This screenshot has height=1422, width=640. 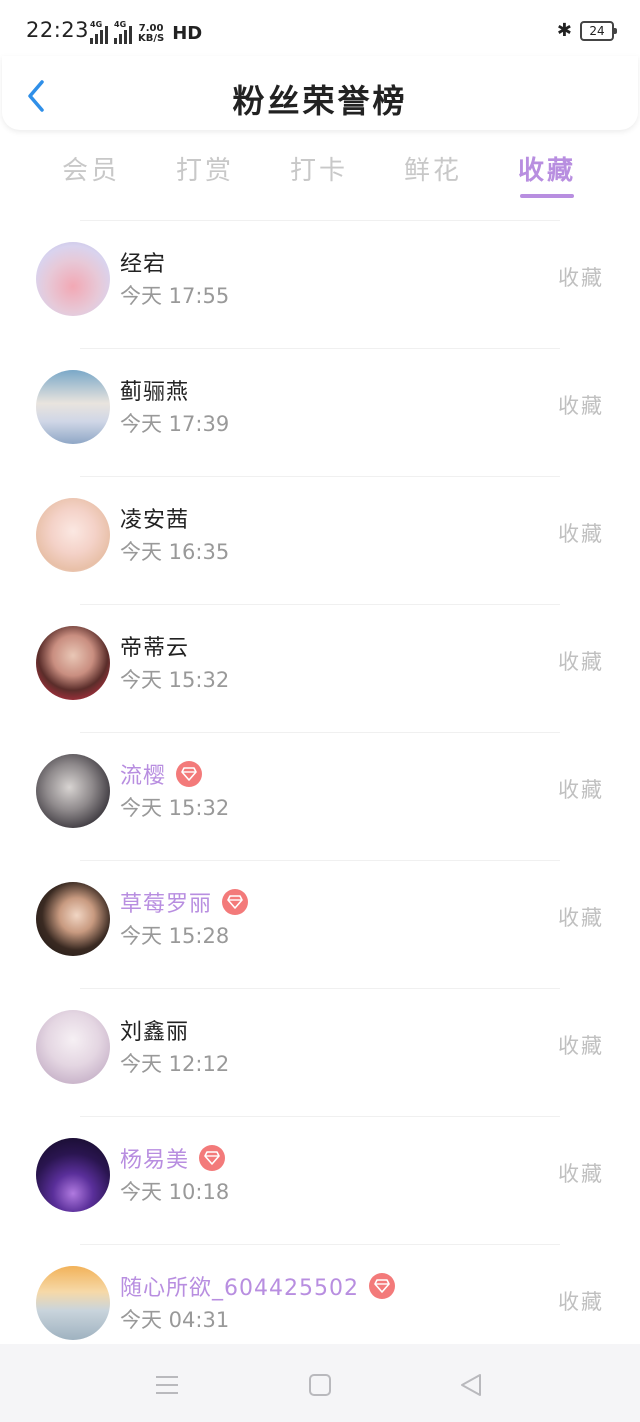 I want to click on nav-back-button, so click(x=471, y=1385).